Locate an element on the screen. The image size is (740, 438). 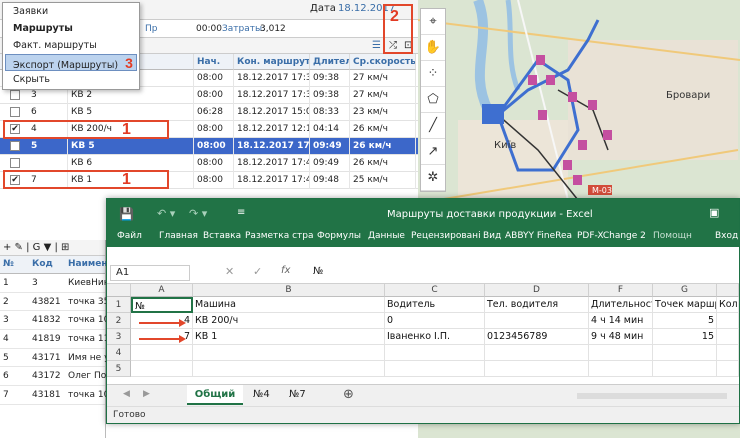
tab-file: Файл is located at coordinates (129, 236).